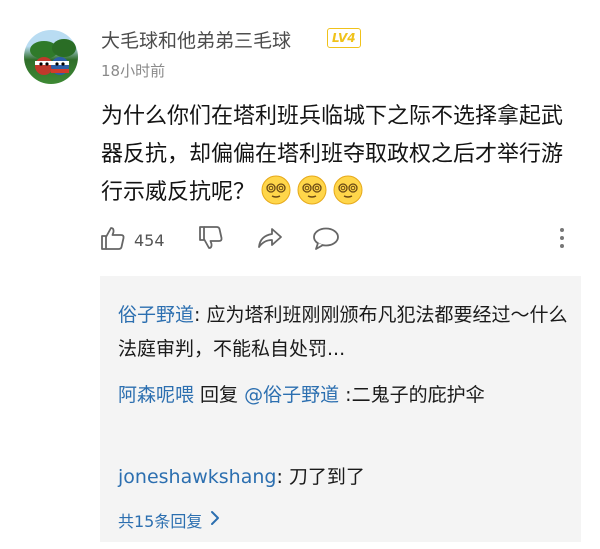  I want to click on reply-mention: @俗子野道, so click(291, 395).